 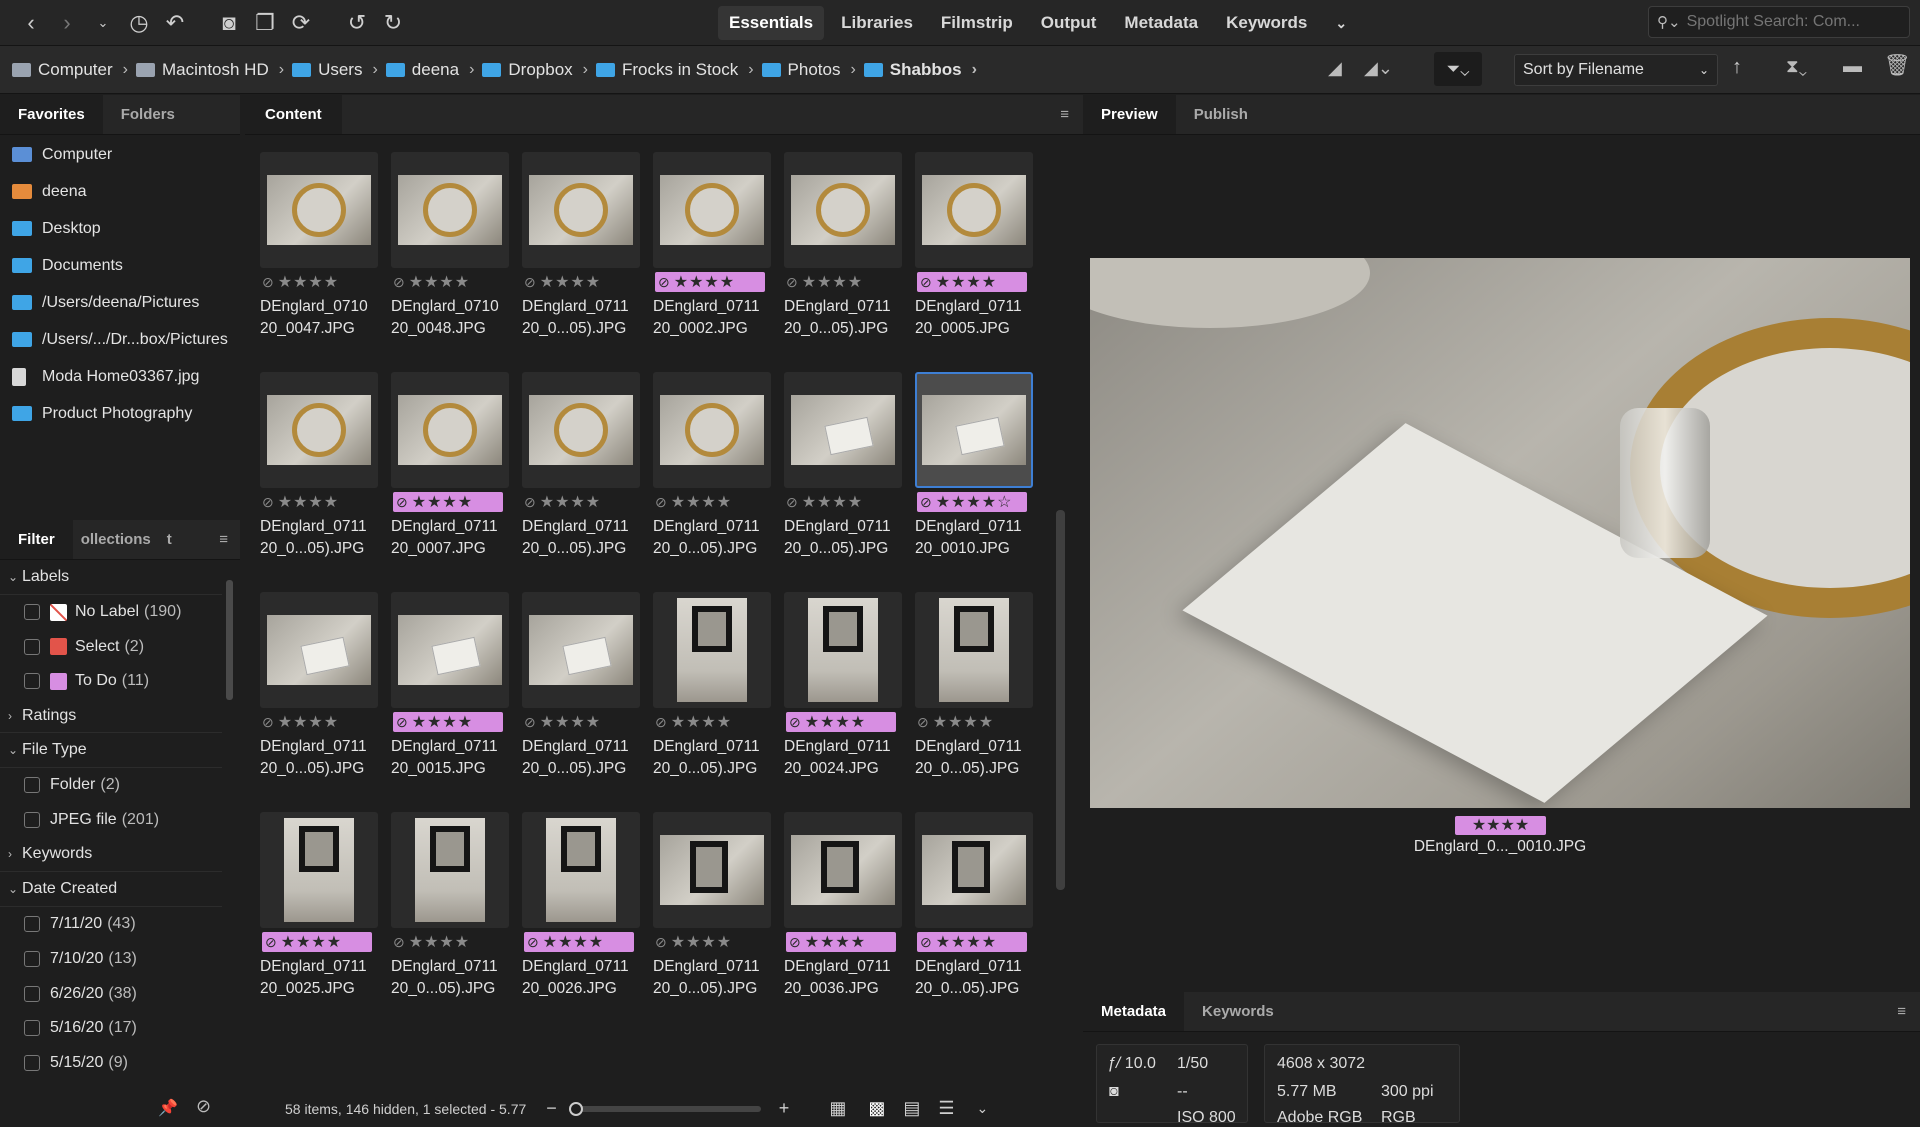 I want to click on favorite-item: /Users/.../Dr...box/Pictures, so click(x=120, y=339).